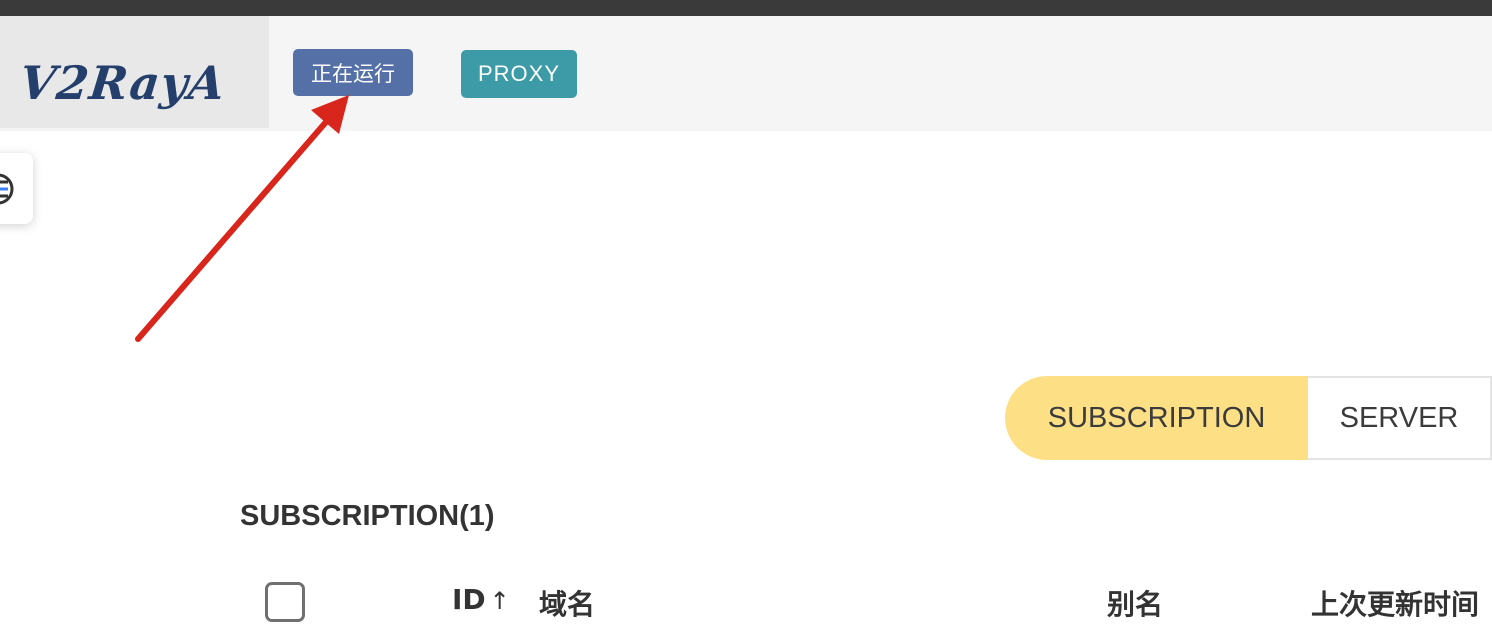 The image size is (1492, 634). Describe the element at coordinates (353, 72) in the screenshot. I see `running-status-button: 正在运行` at that location.